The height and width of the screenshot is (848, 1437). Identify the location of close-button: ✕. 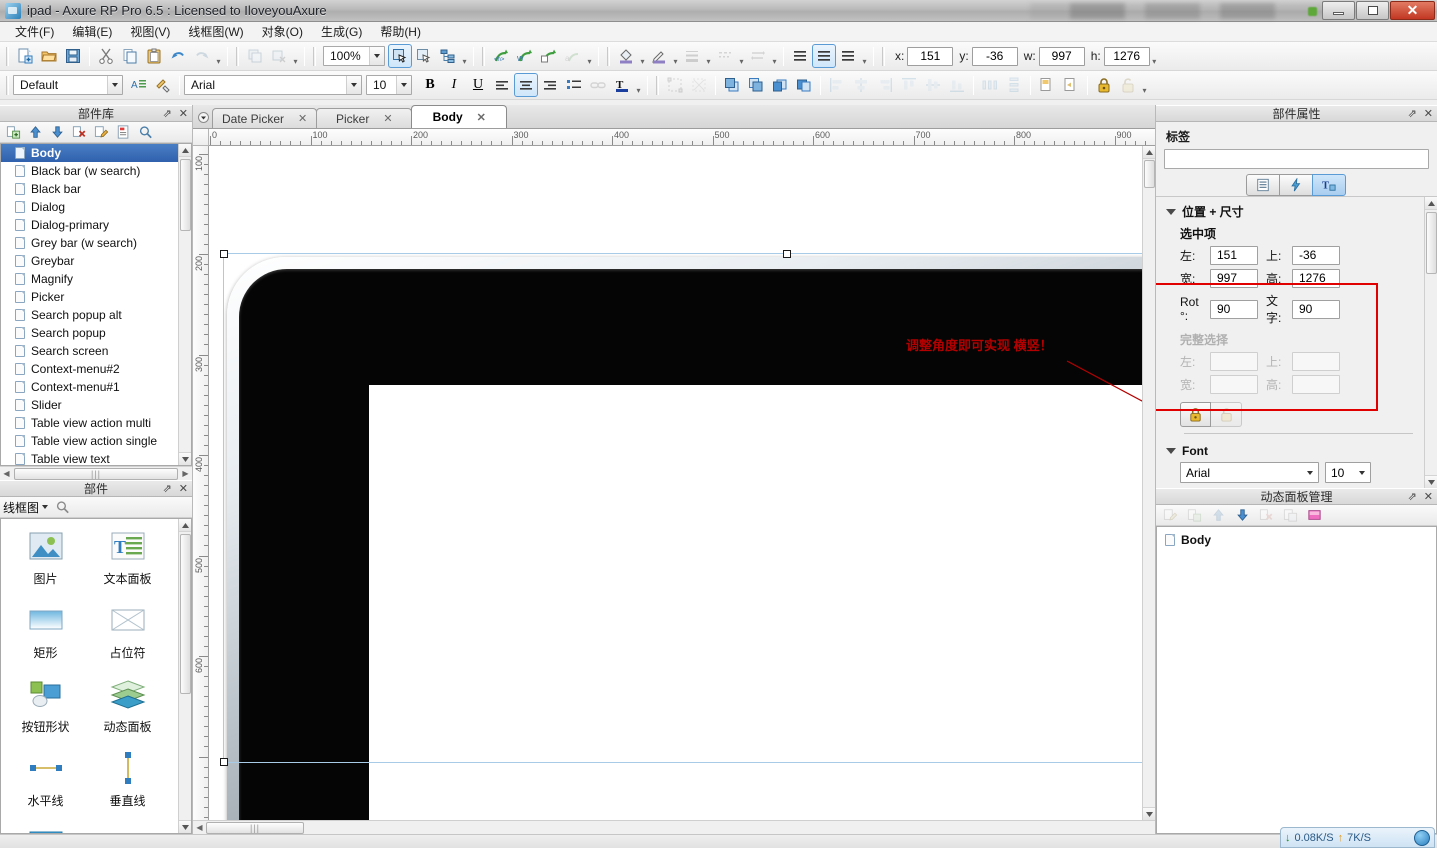
(1412, 10).